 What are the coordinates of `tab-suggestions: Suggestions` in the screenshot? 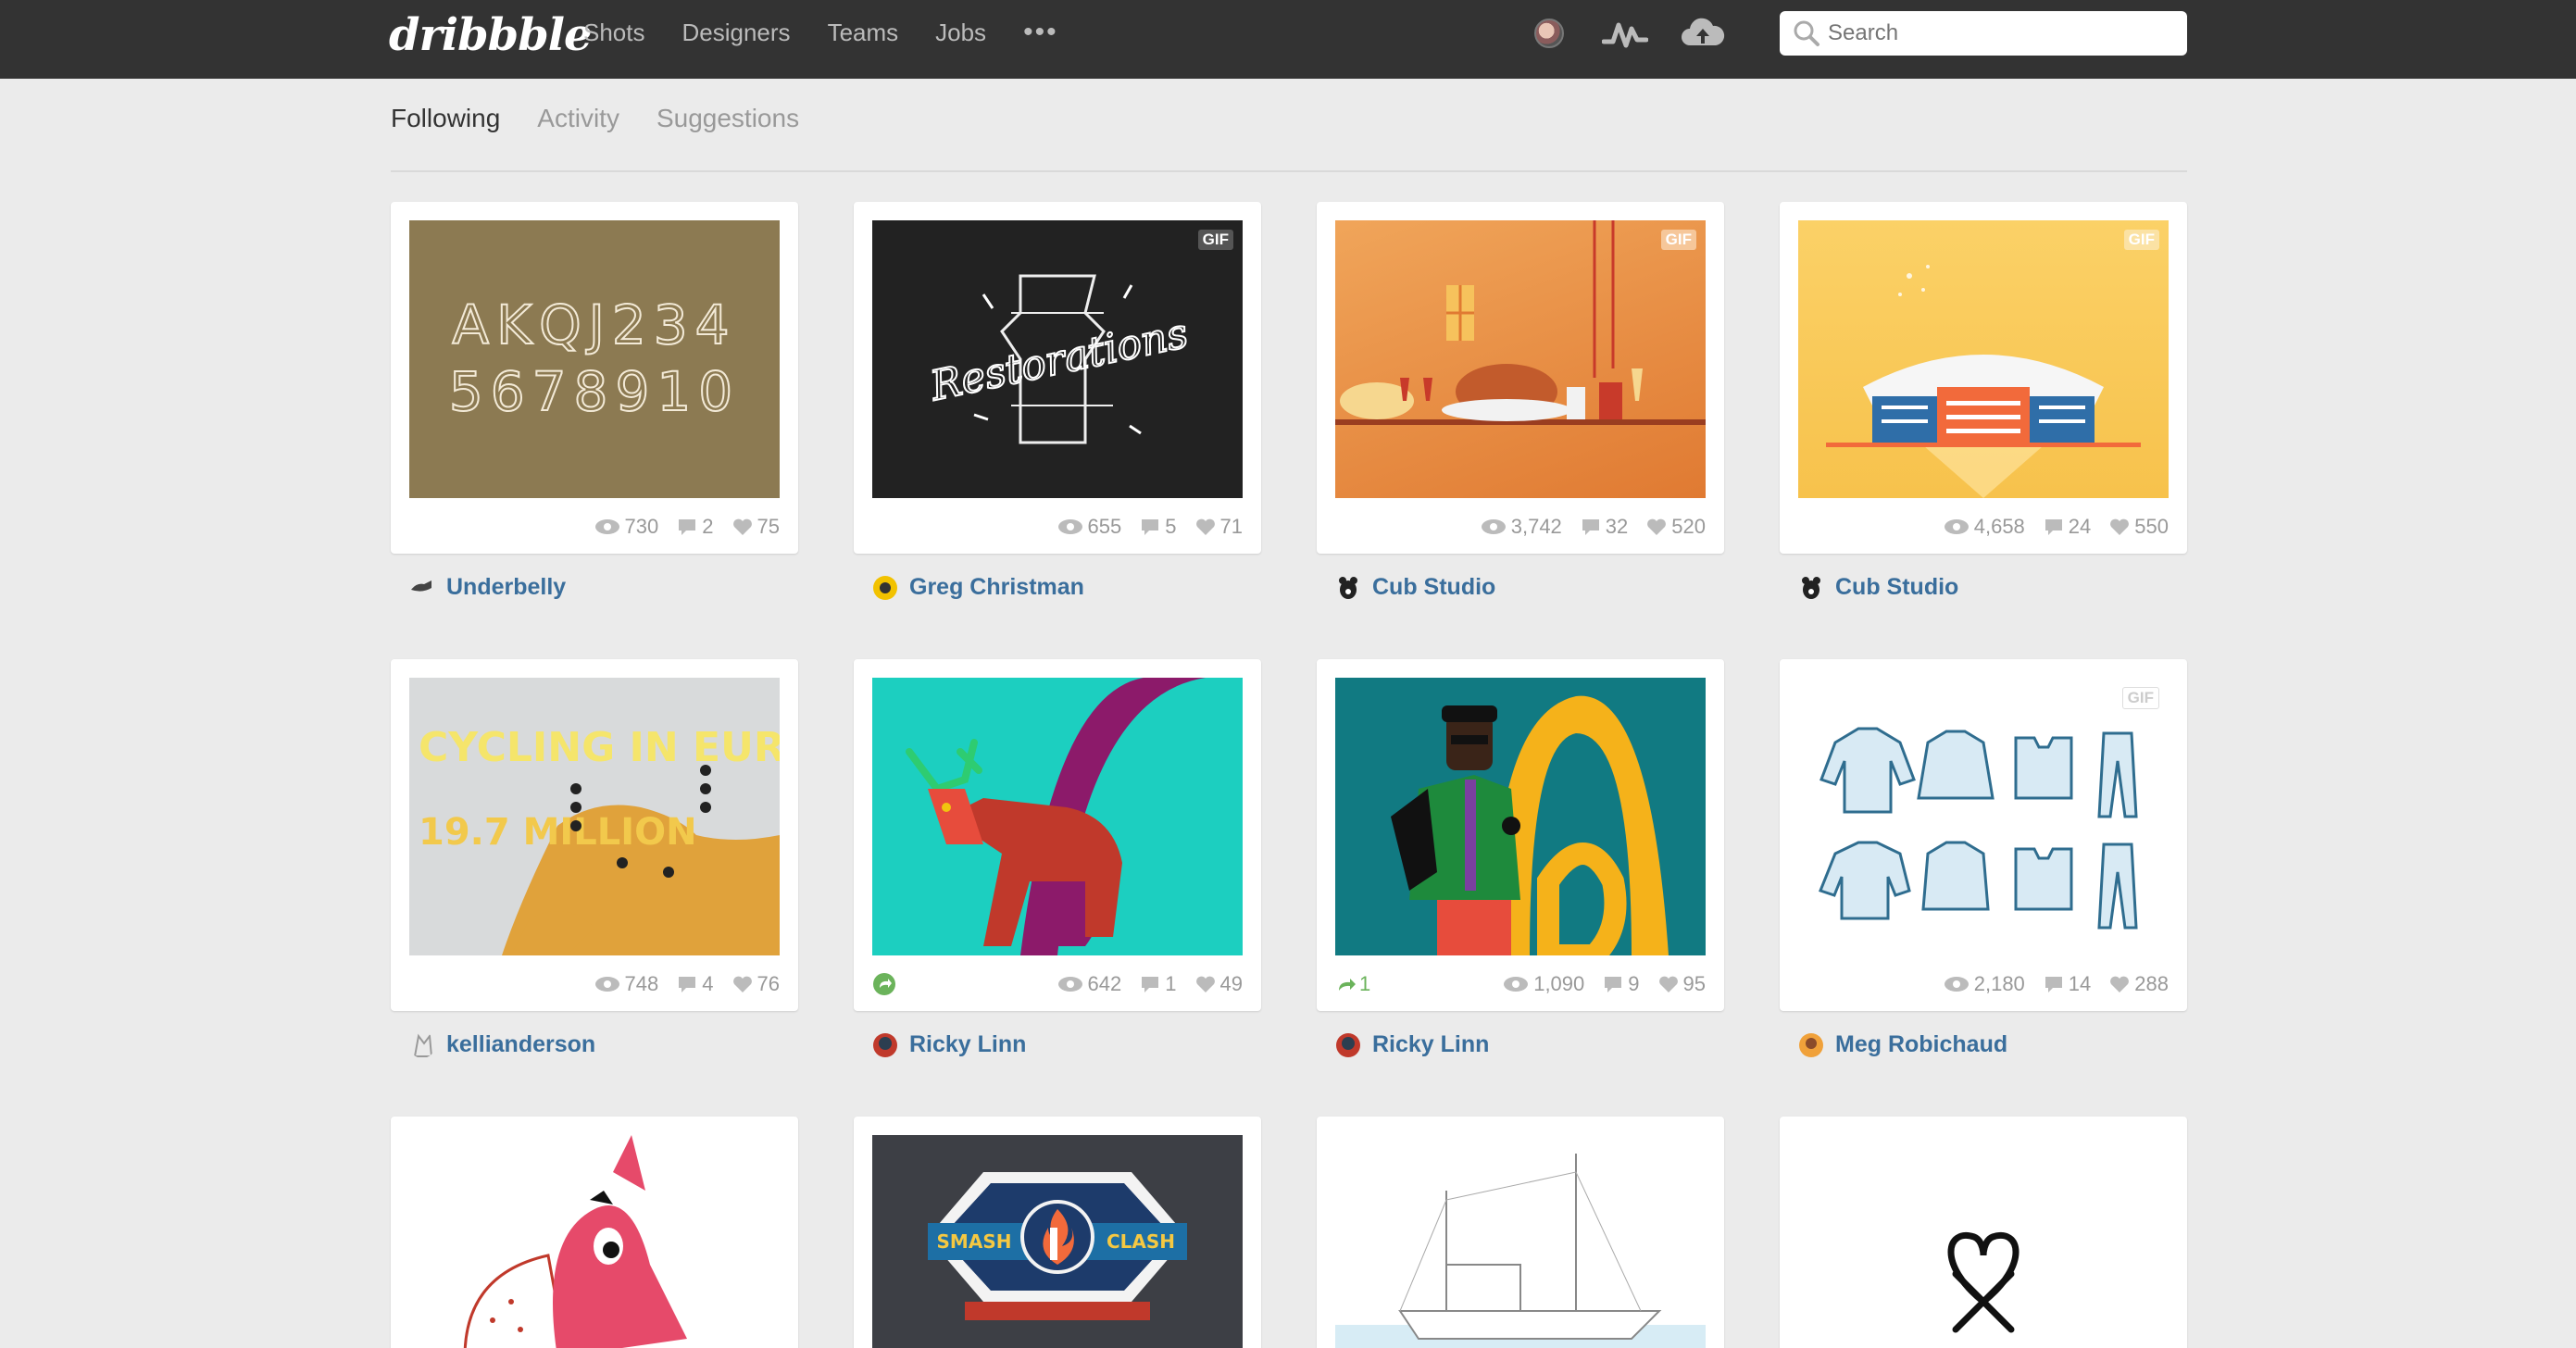 It's located at (728, 118).